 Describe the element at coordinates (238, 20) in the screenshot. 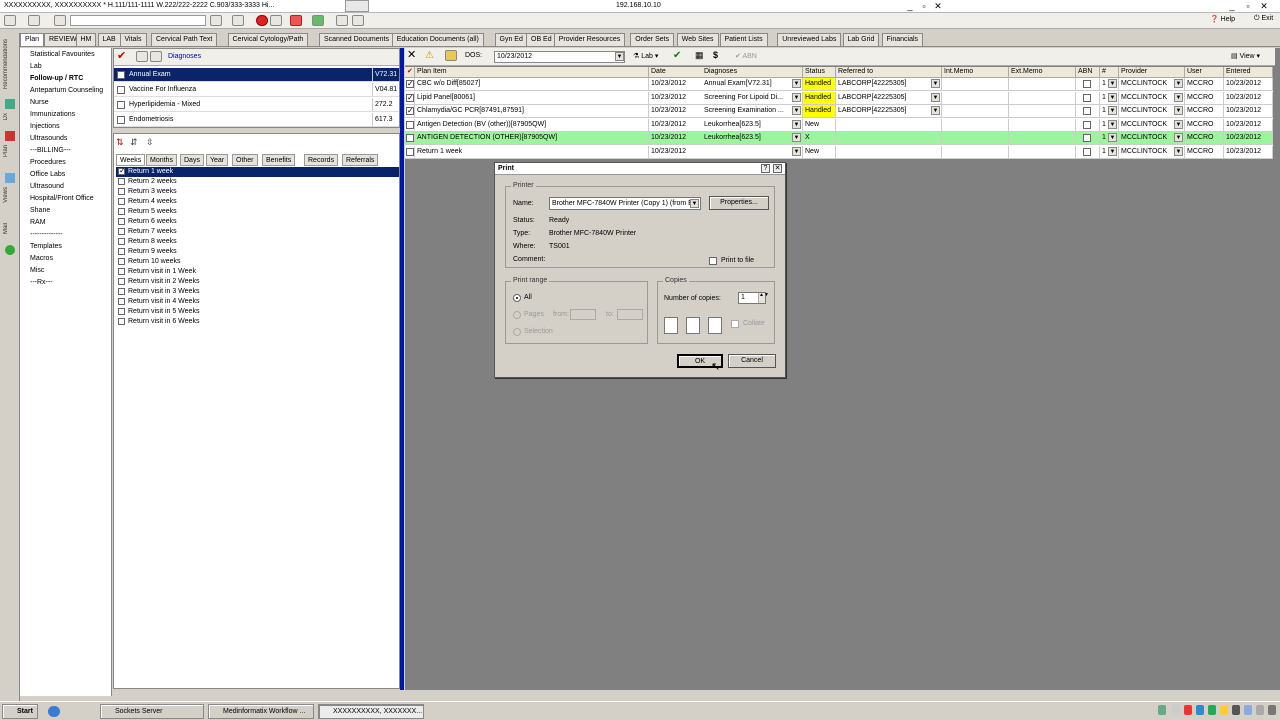

I see `calendar-icon` at that location.